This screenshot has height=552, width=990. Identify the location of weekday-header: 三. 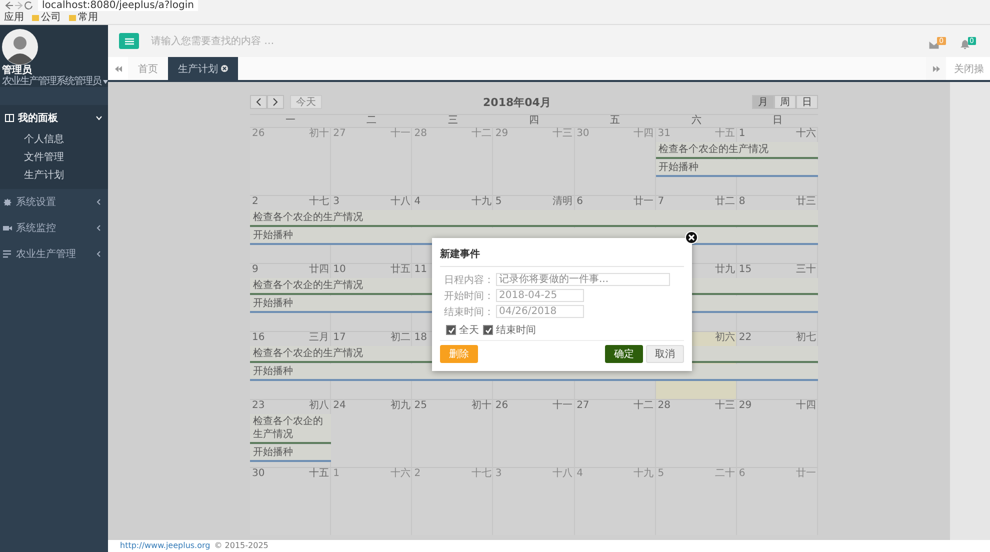
(452, 121).